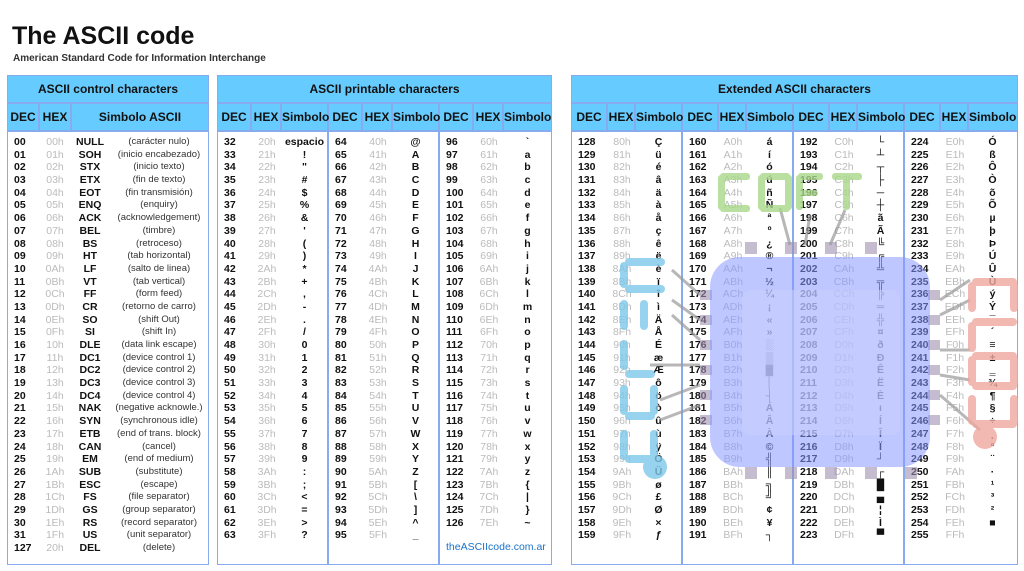  I want to click on dec-value: 129, so click(587, 154).